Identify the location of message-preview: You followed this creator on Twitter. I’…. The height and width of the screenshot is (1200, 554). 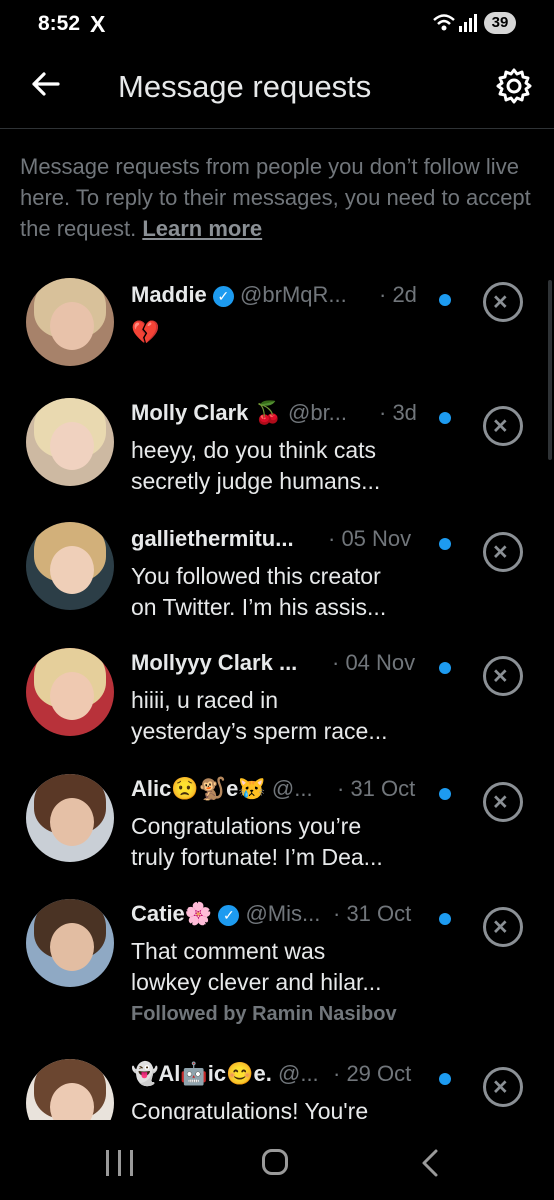
(281, 592).